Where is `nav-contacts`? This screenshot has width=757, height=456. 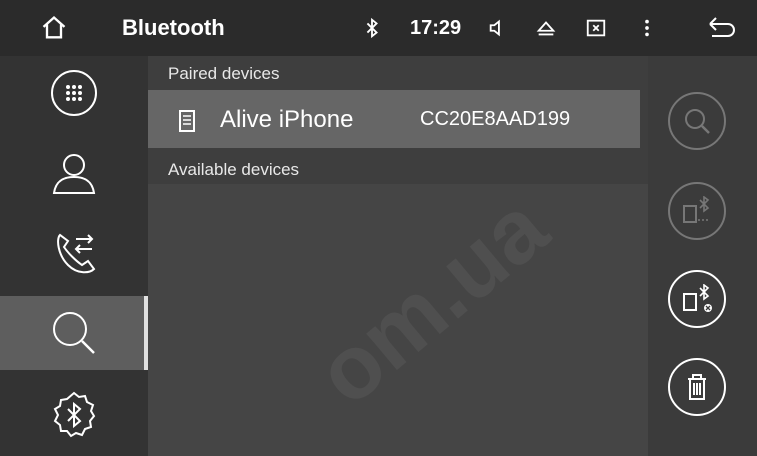
nav-contacts is located at coordinates (74, 173).